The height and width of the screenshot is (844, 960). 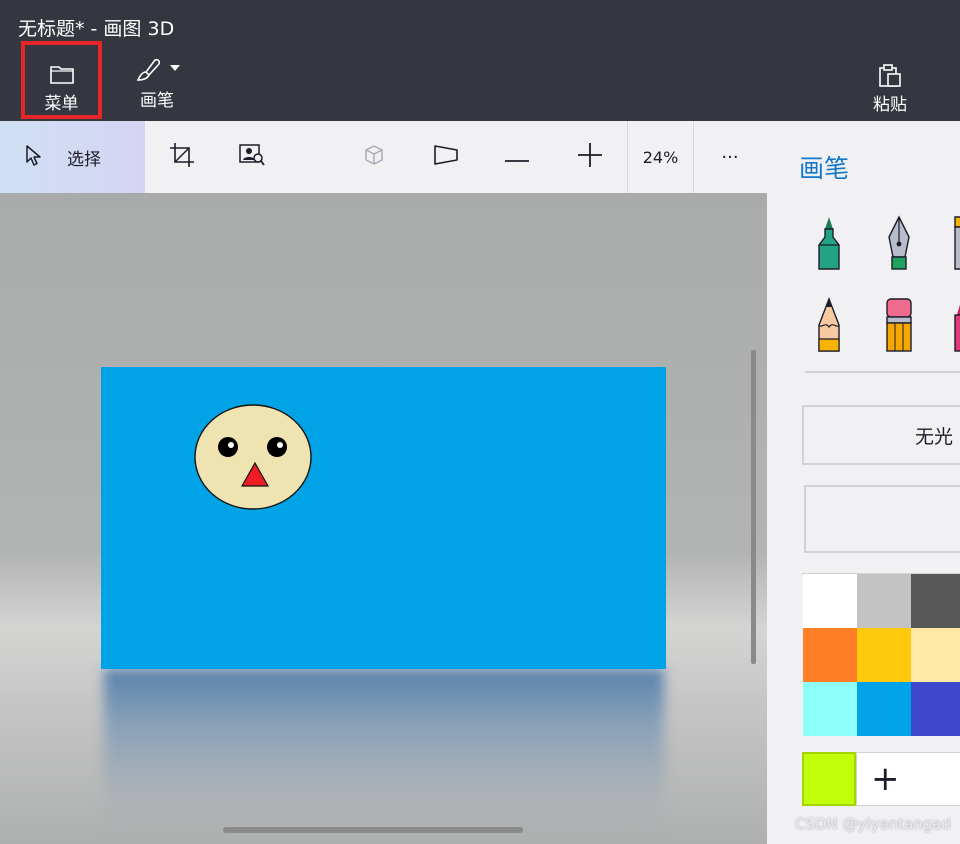 I want to click on folder-icon, so click(x=62, y=74).